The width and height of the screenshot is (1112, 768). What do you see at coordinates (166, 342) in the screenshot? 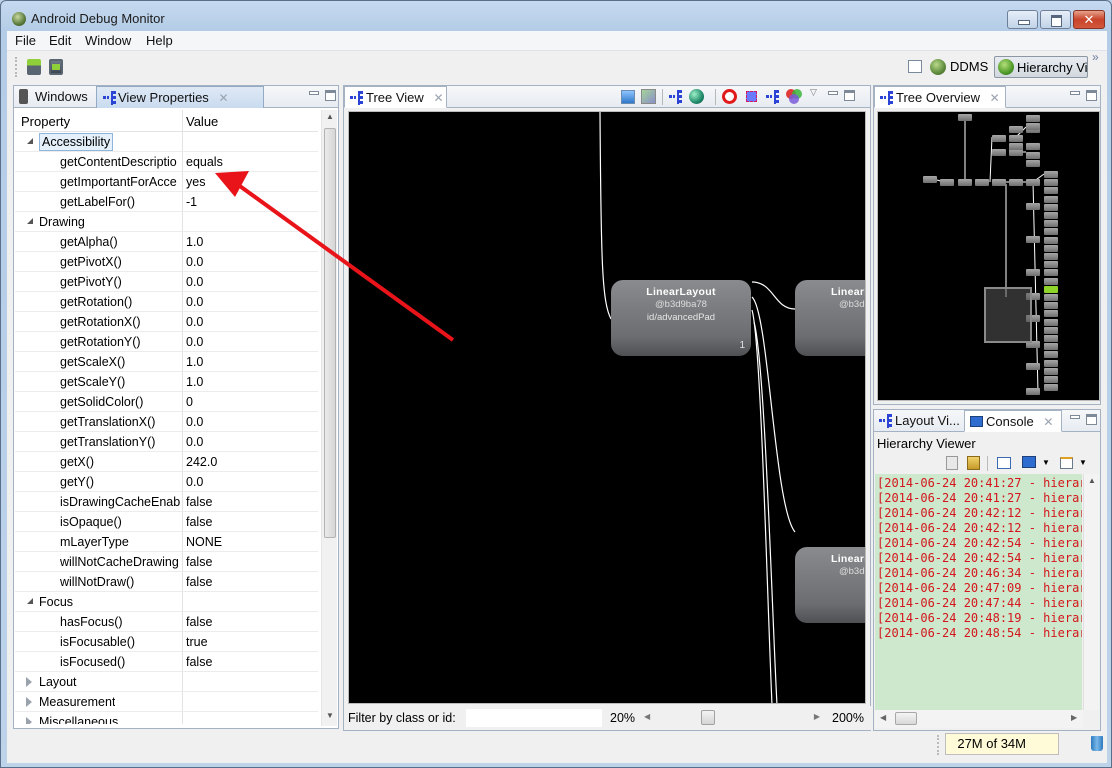
I see `property-row: getRotationY() 0.0` at bounding box center [166, 342].